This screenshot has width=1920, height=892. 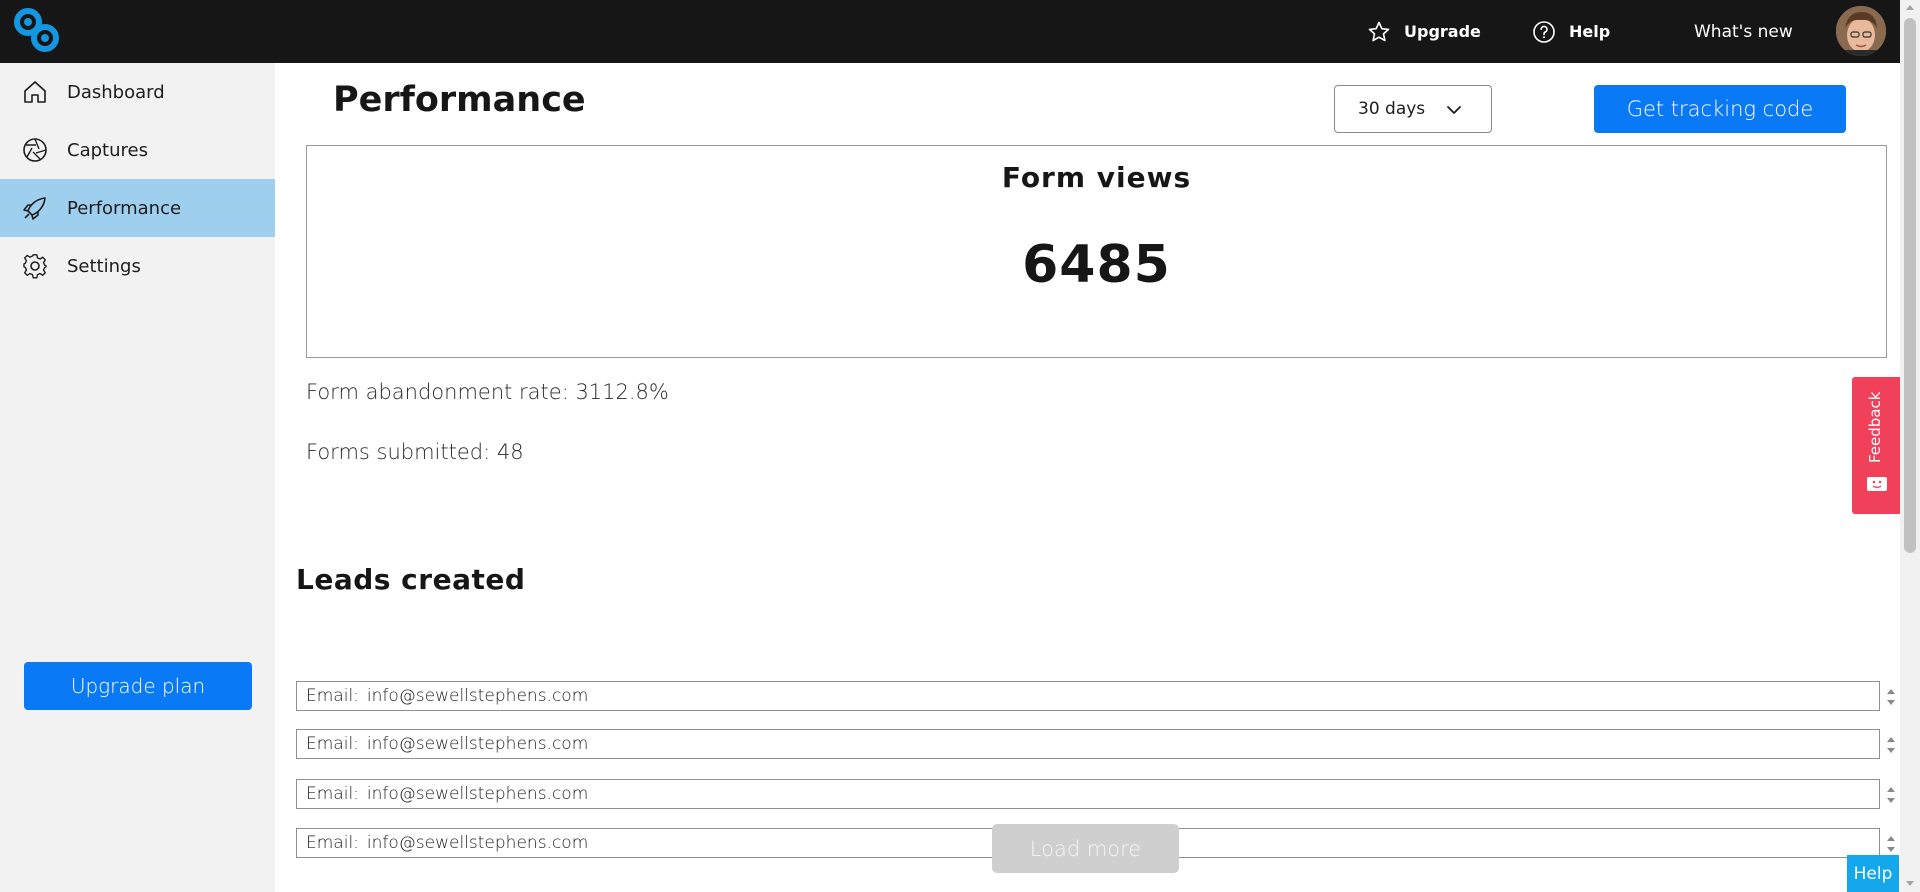 What do you see at coordinates (35, 150) in the screenshot?
I see `aperture-icon` at bounding box center [35, 150].